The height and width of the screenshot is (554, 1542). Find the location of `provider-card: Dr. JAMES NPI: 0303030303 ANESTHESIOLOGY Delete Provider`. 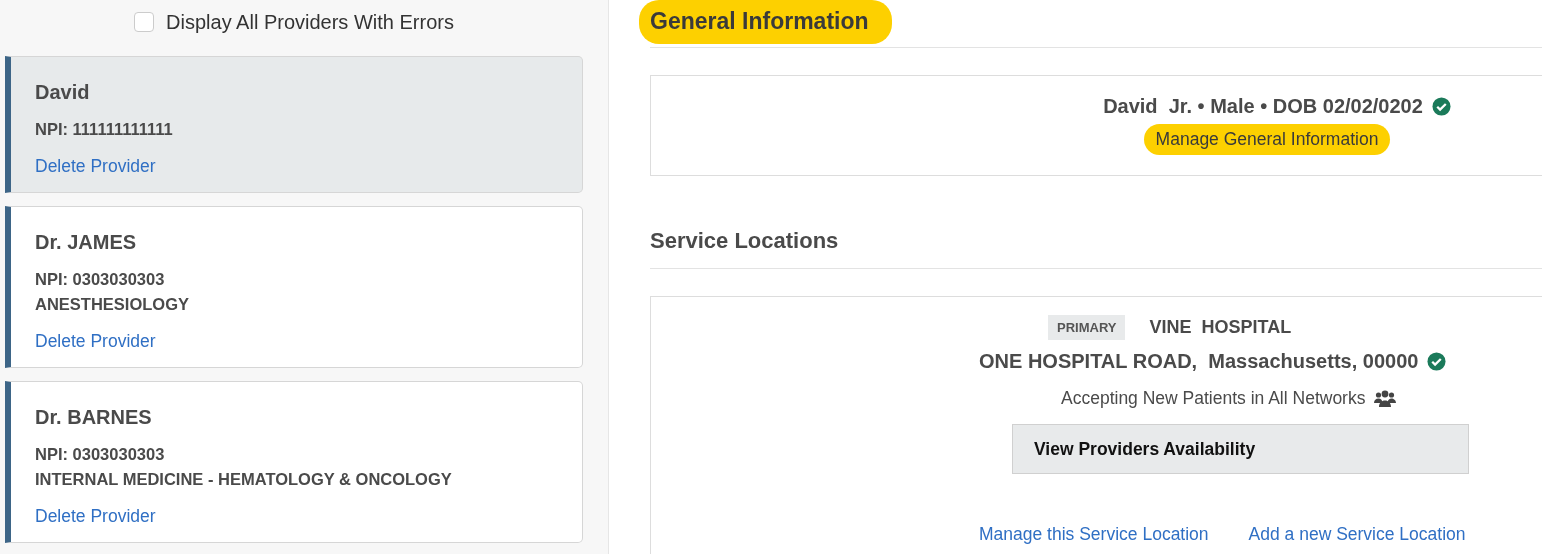

provider-card: Dr. JAMES NPI: 0303030303 ANESTHESIOLOGY Delete Provider is located at coordinates (294, 287).